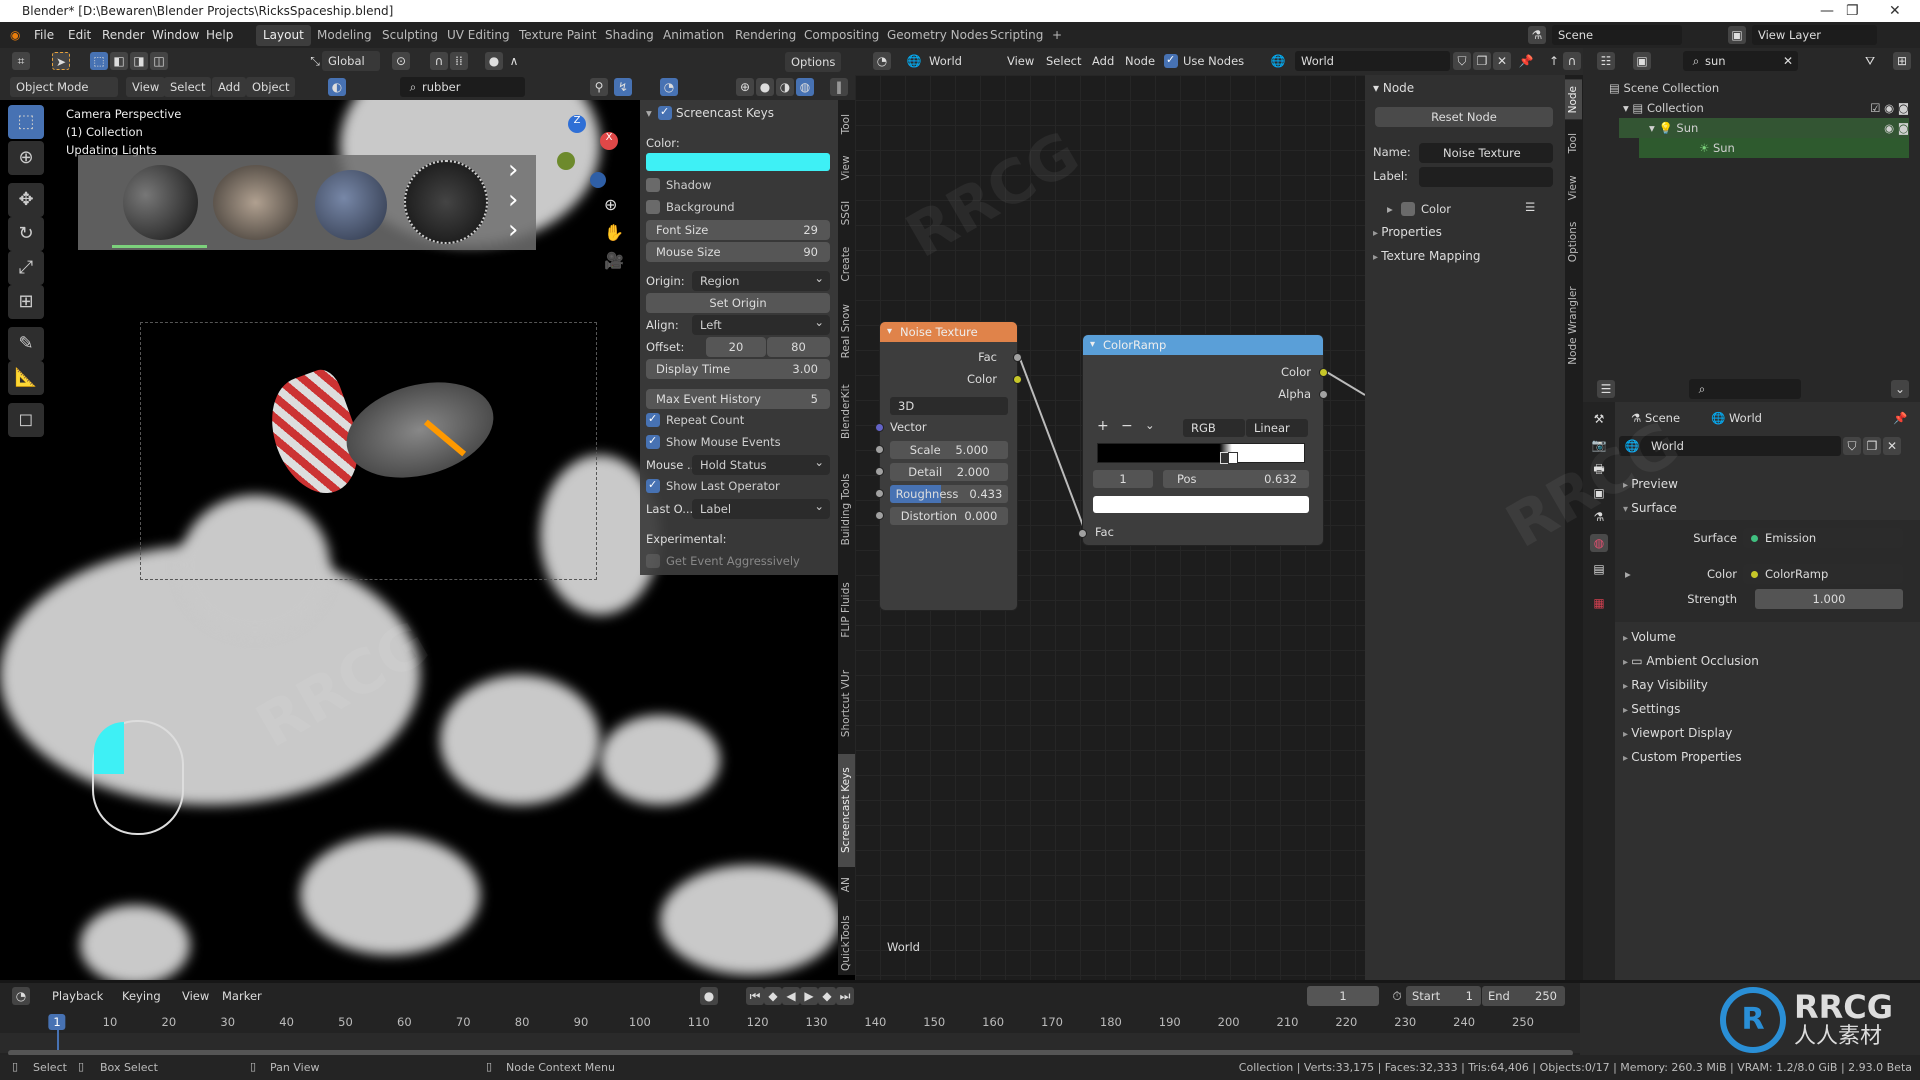  I want to click on gizmo-z-axis: Z, so click(577, 124).